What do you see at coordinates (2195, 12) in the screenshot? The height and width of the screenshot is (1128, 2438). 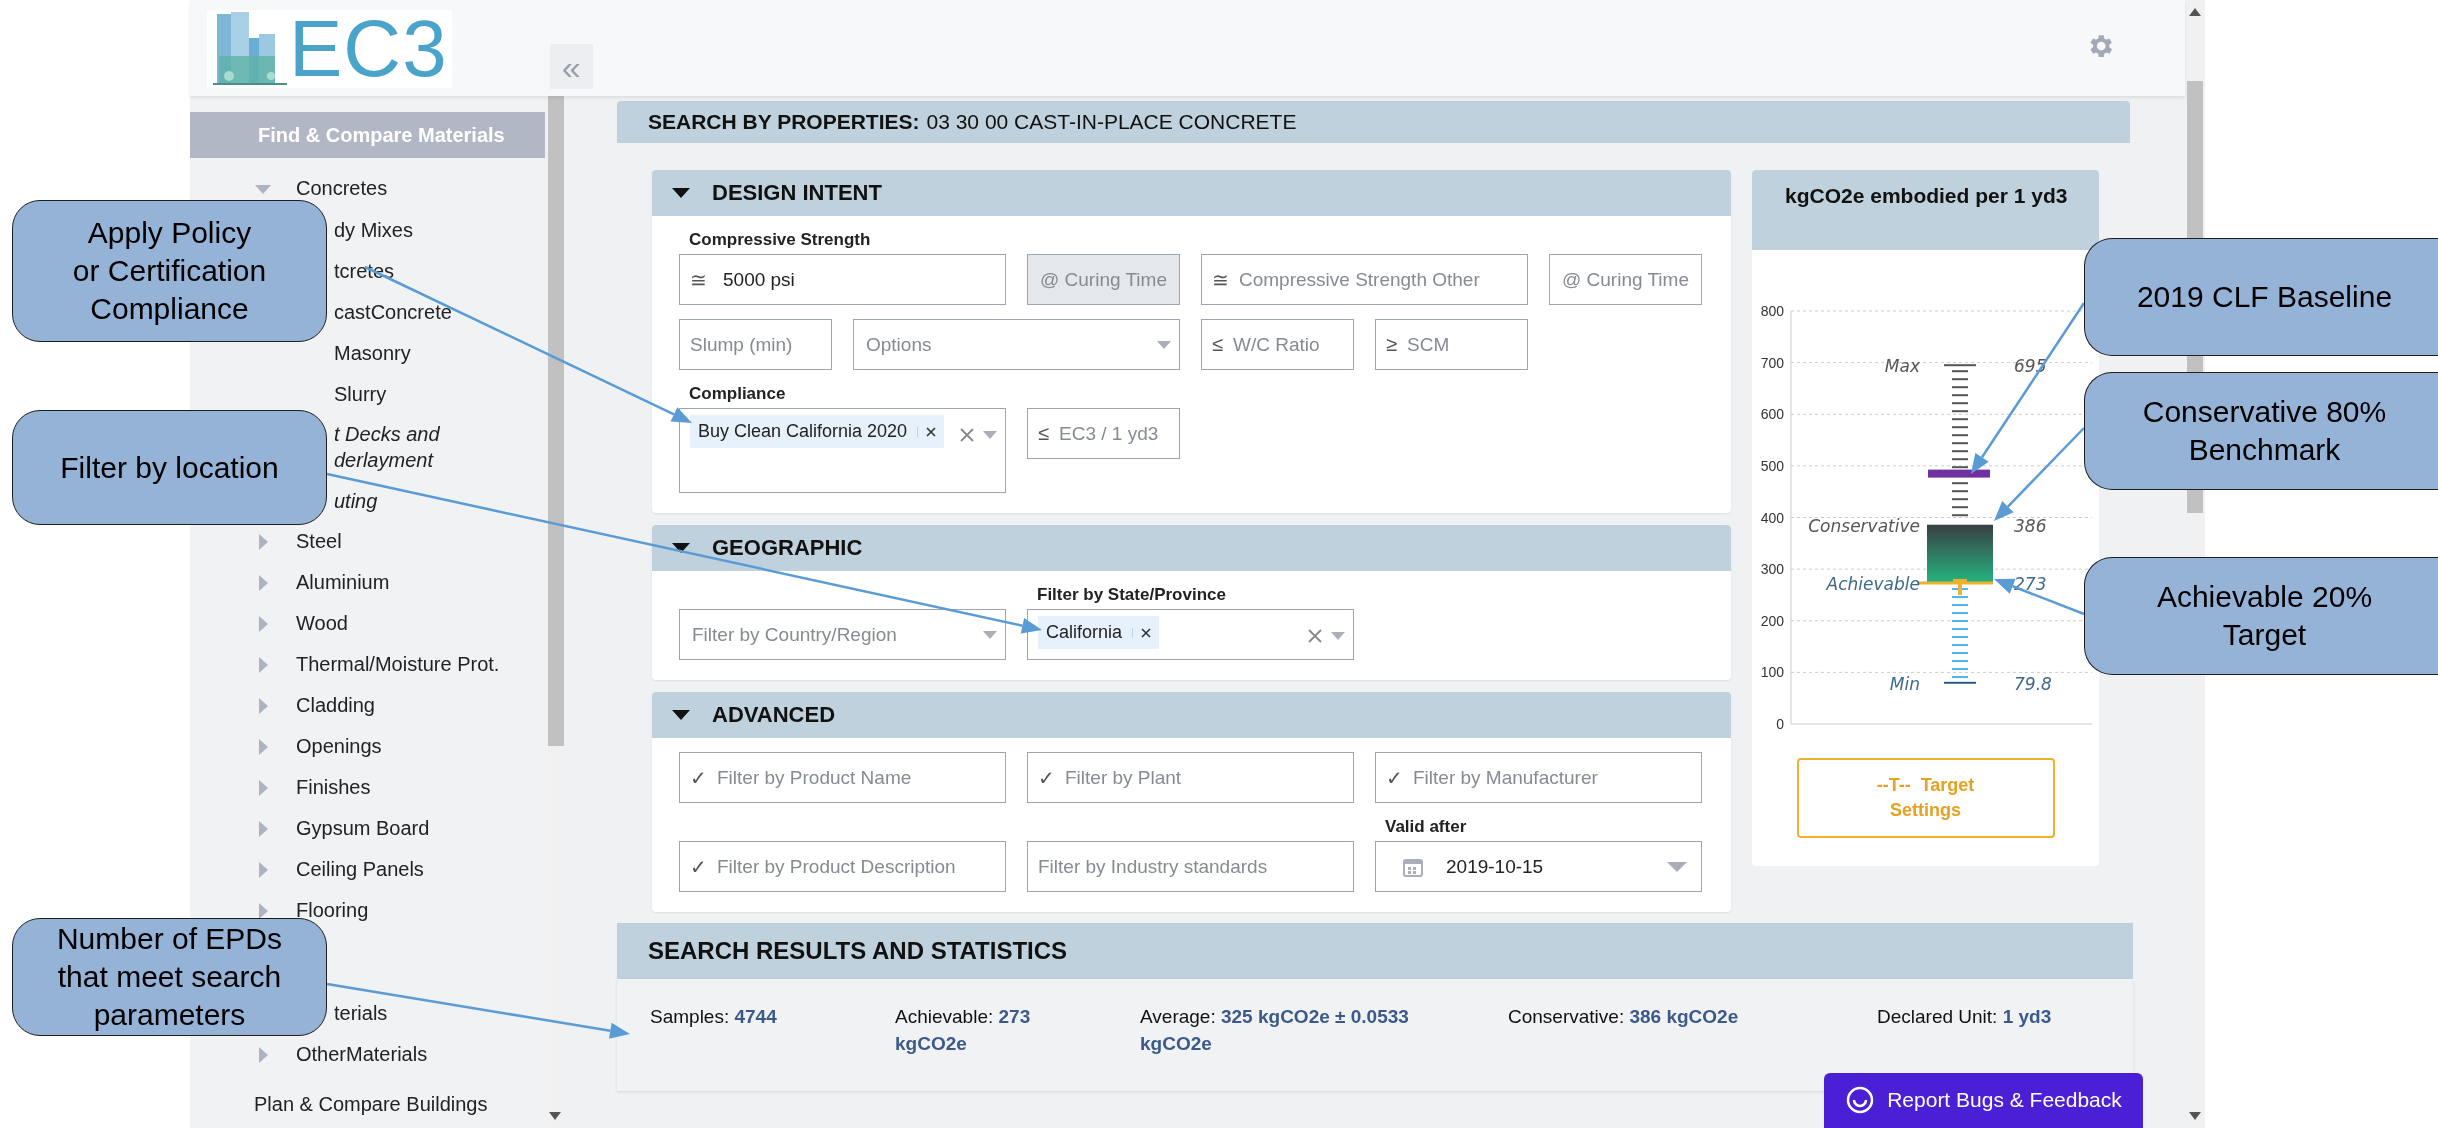 I see `scroll-up-icon` at bounding box center [2195, 12].